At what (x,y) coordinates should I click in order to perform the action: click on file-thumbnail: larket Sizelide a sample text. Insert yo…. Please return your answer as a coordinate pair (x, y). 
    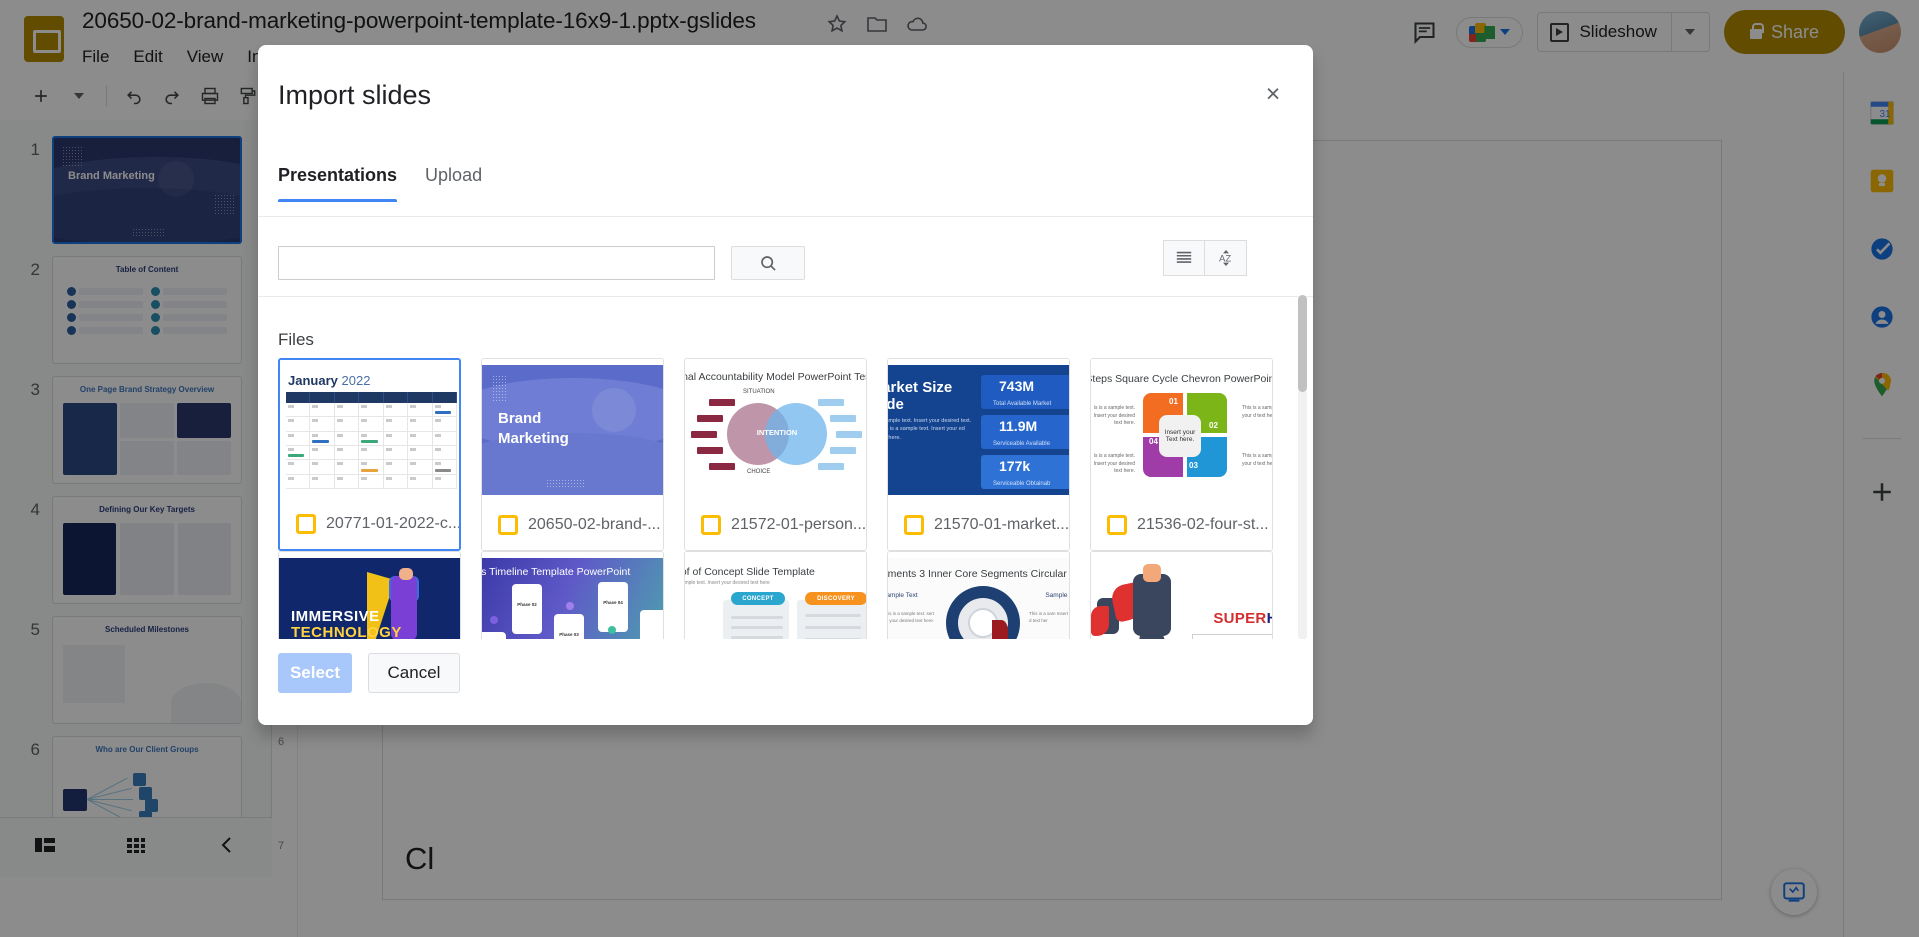
    Looking at the image, I should click on (978, 430).